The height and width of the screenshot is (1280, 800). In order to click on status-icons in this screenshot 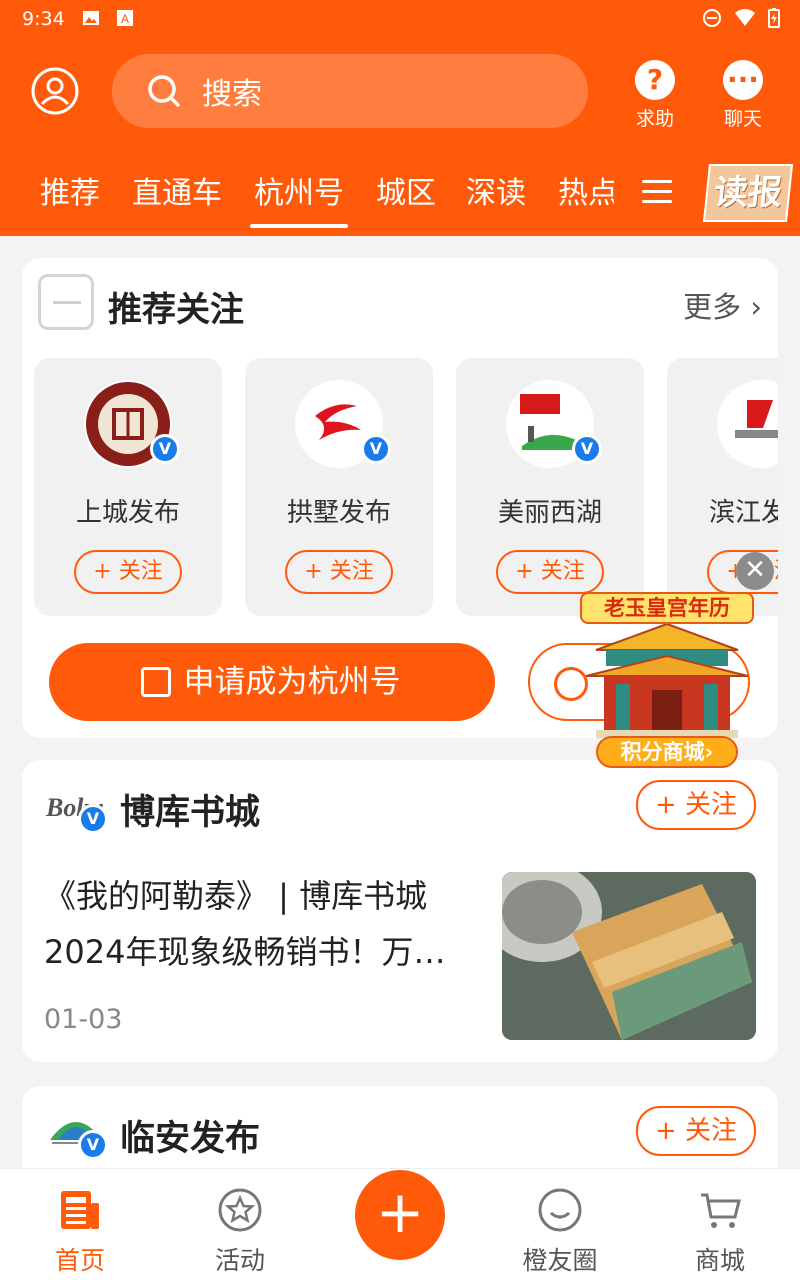, I will do `click(741, 18)`.